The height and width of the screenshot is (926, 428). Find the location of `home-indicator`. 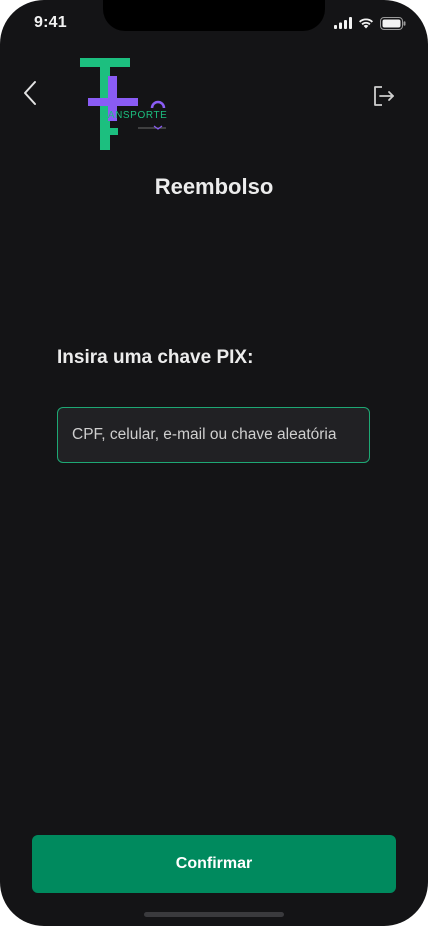

home-indicator is located at coordinates (214, 914).